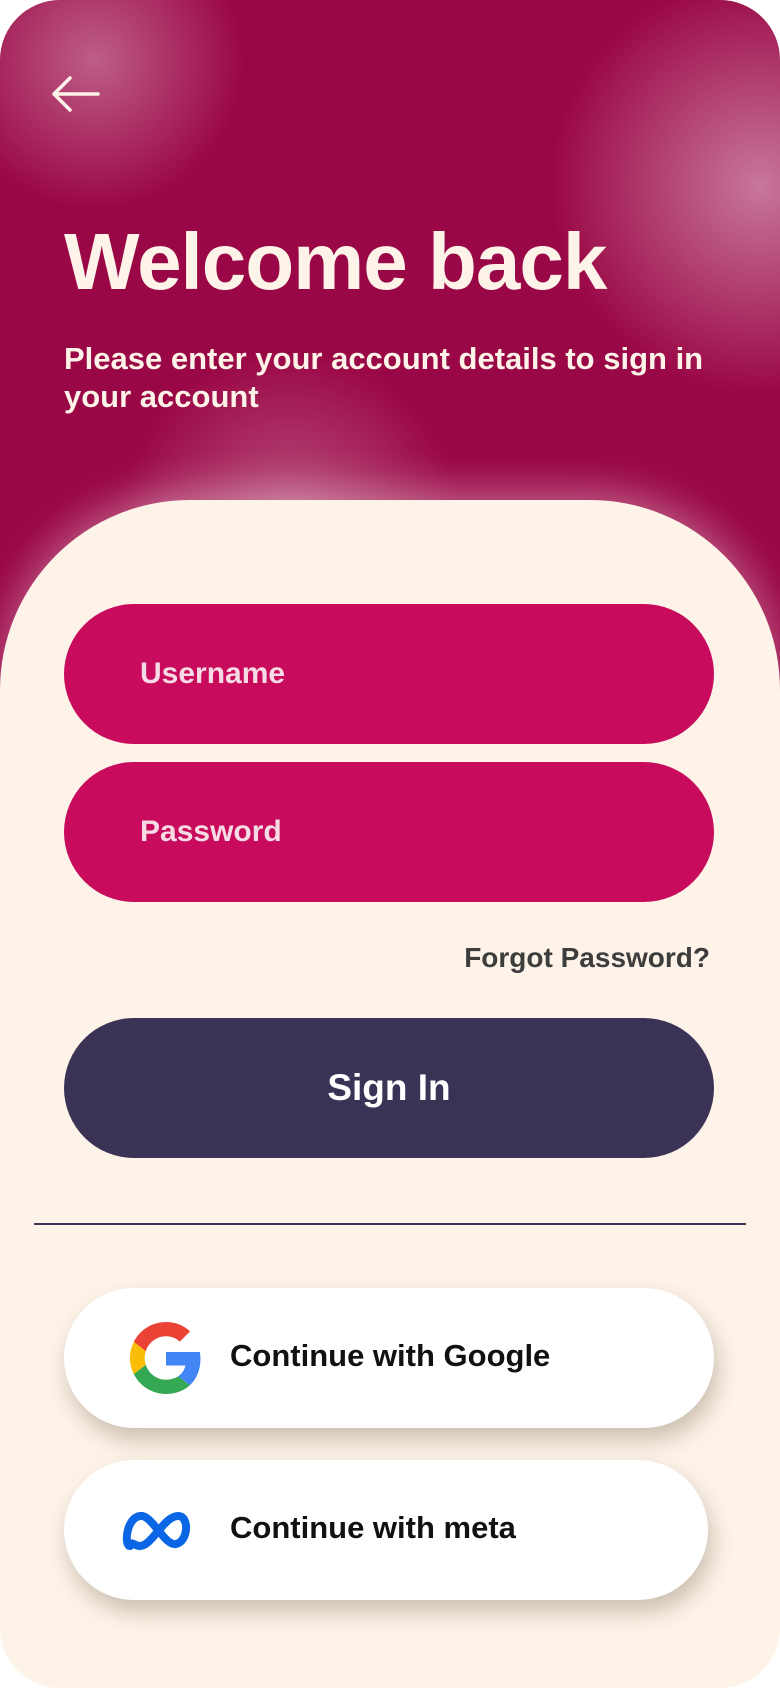 The image size is (780, 1688). What do you see at coordinates (158, 1530) in the screenshot?
I see `meta-icon` at bounding box center [158, 1530].